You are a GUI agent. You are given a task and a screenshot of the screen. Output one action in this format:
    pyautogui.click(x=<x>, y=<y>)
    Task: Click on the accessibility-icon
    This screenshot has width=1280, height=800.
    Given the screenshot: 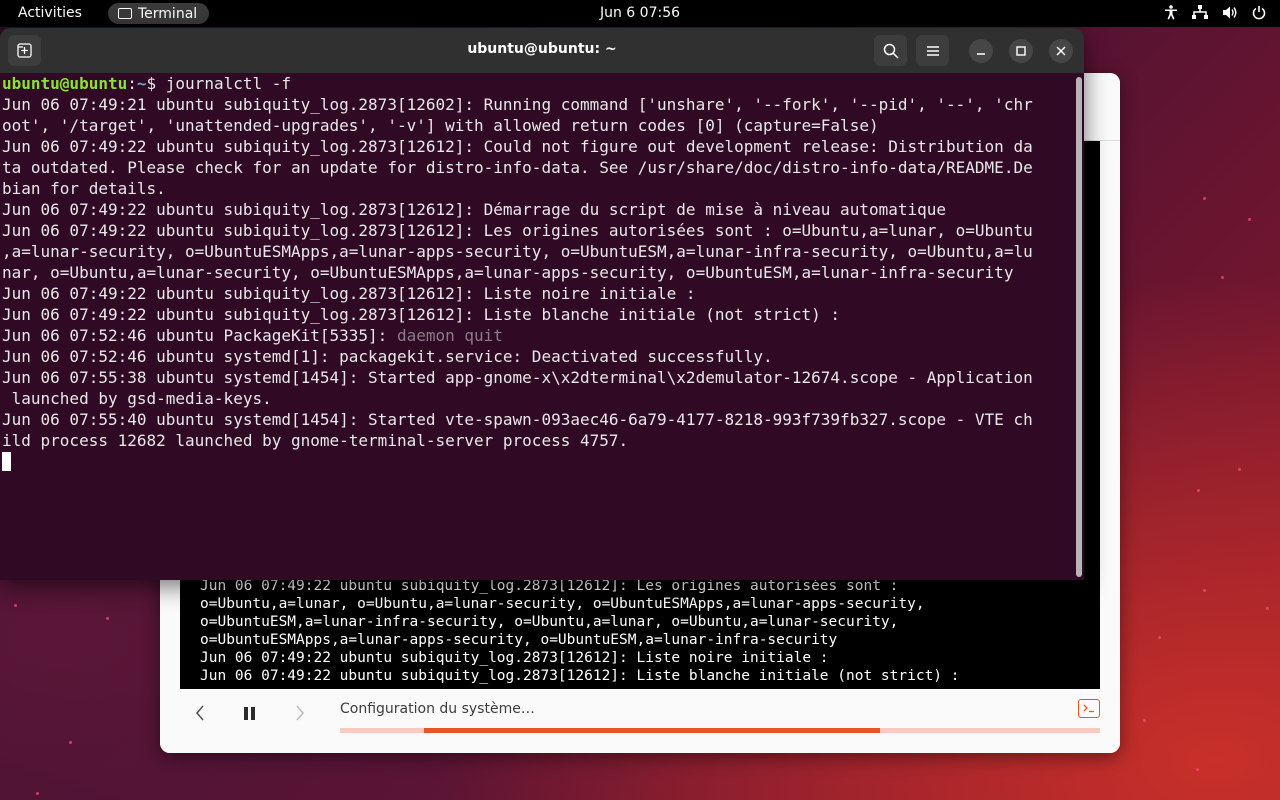 What is the action you would take?
    pyautogui.click(x=1171, y=12)
    